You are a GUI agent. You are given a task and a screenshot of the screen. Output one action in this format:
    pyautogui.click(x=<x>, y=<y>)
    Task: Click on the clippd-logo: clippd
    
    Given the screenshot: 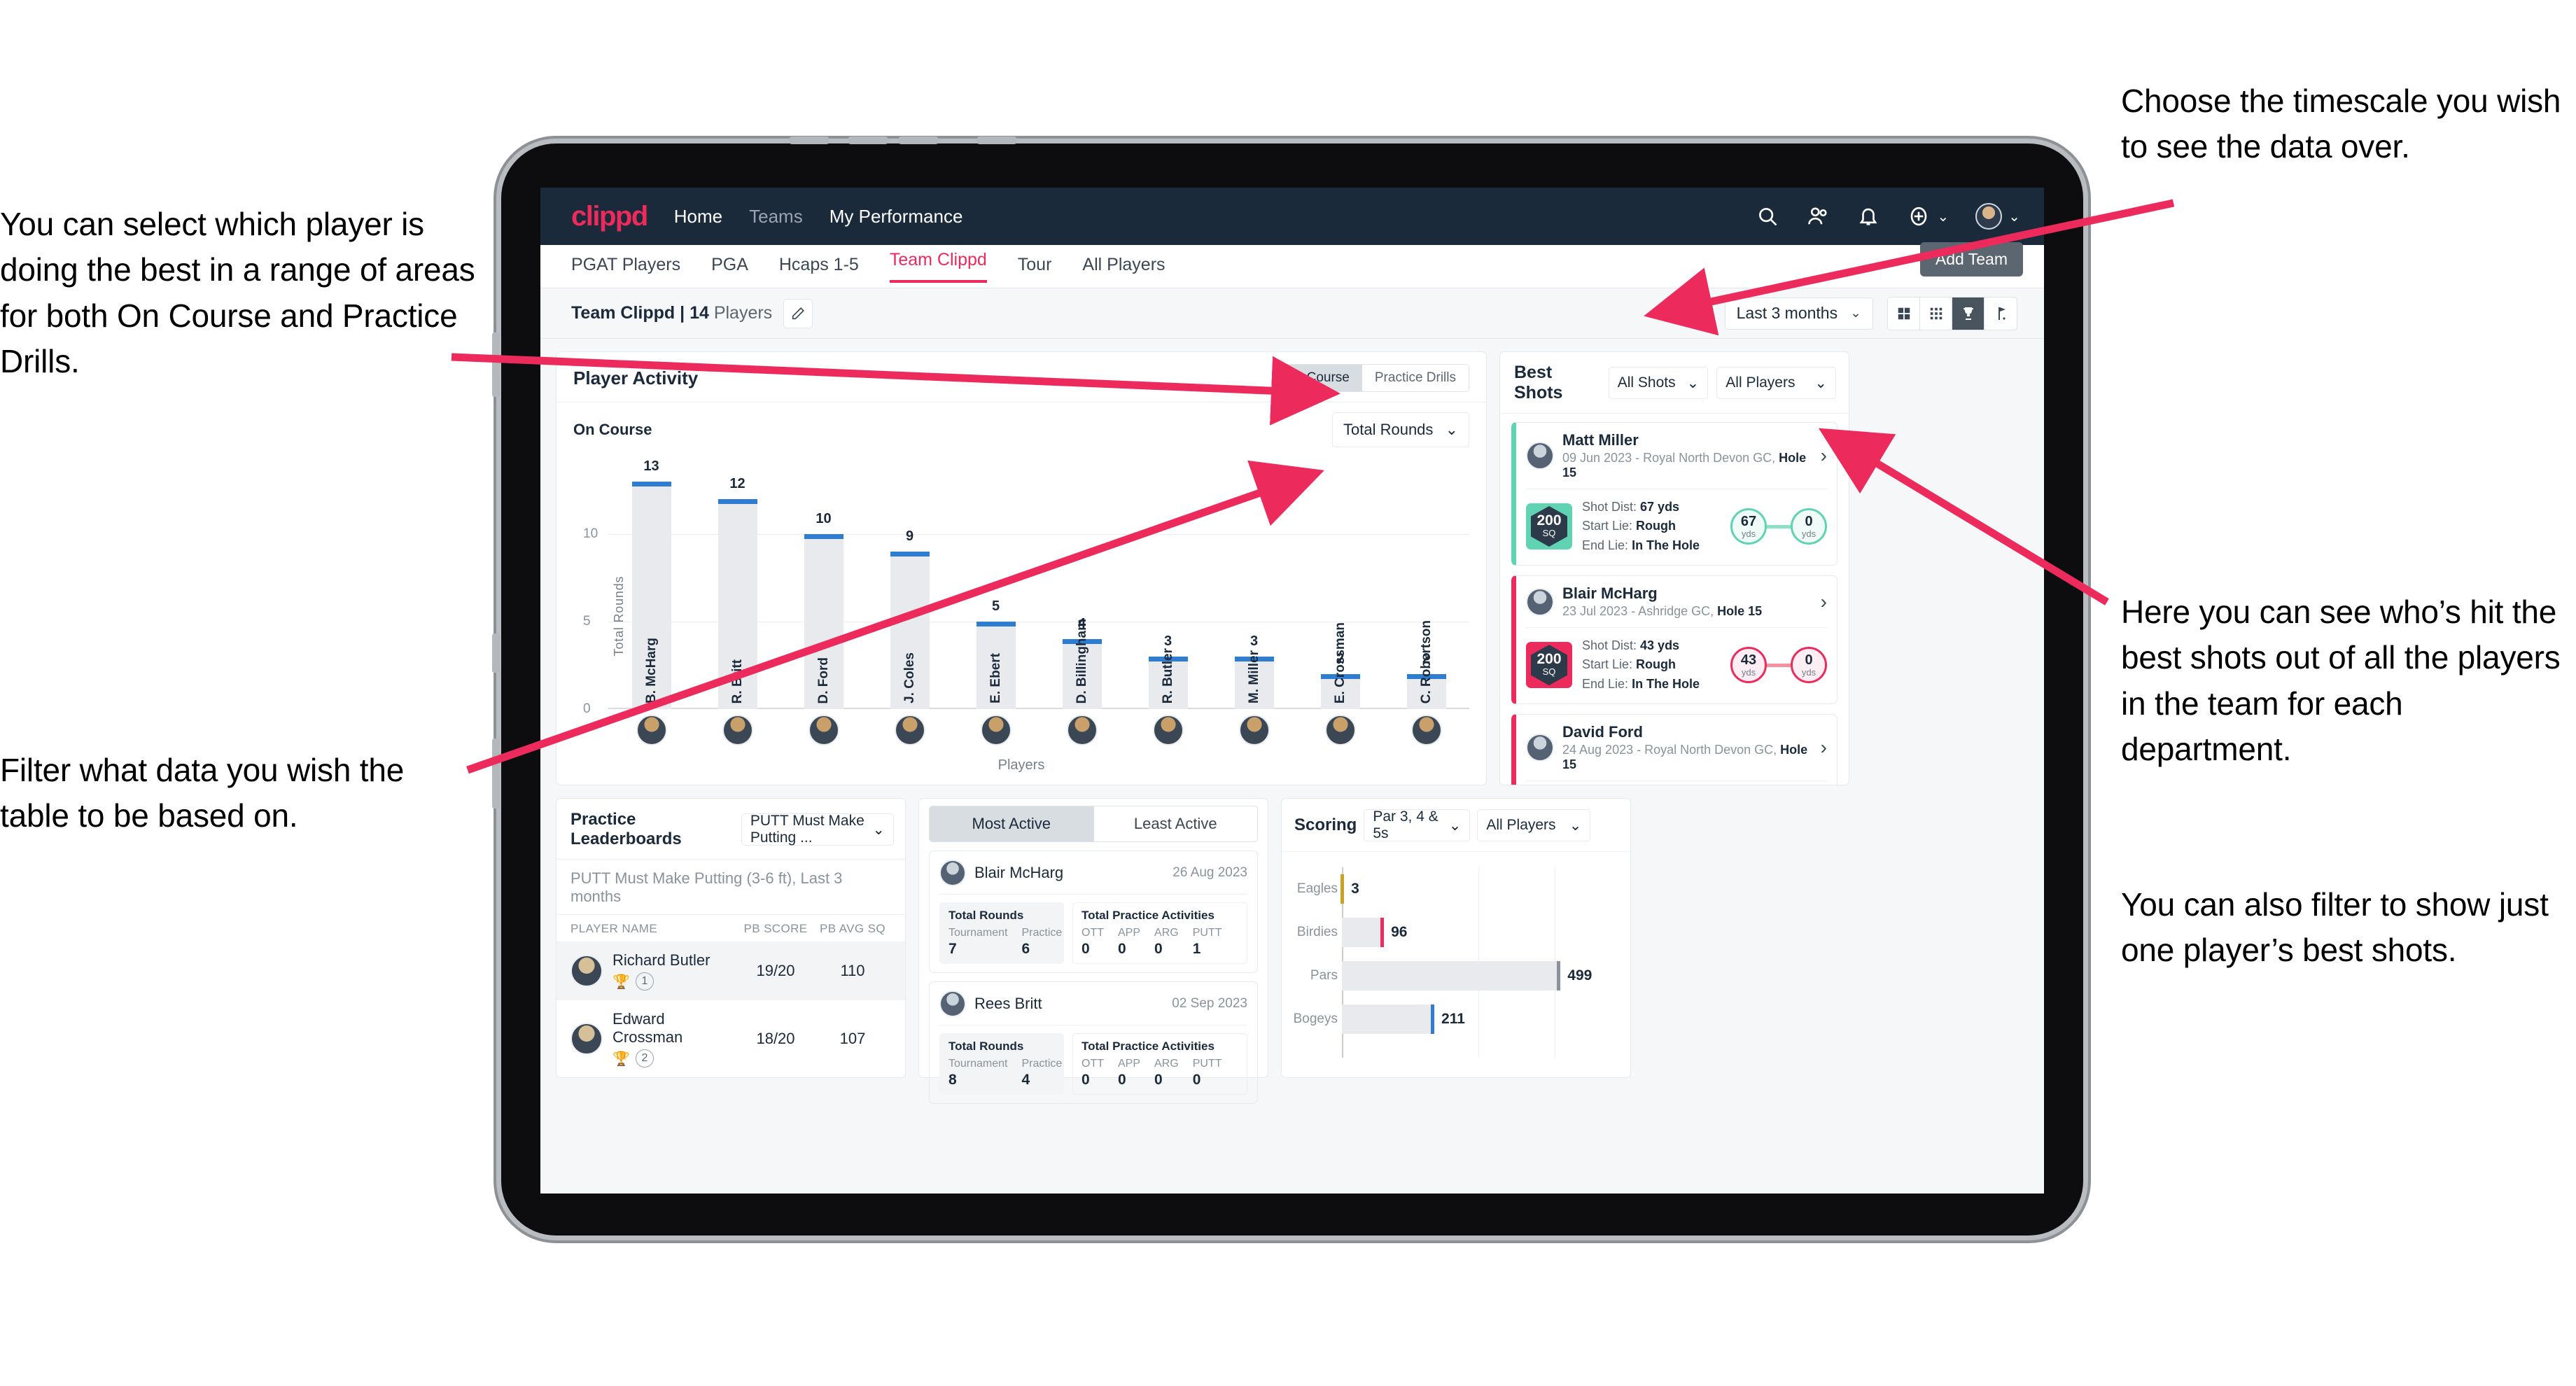 What is the action you would take?
    pyautogui.click(x=609, y=216)
    